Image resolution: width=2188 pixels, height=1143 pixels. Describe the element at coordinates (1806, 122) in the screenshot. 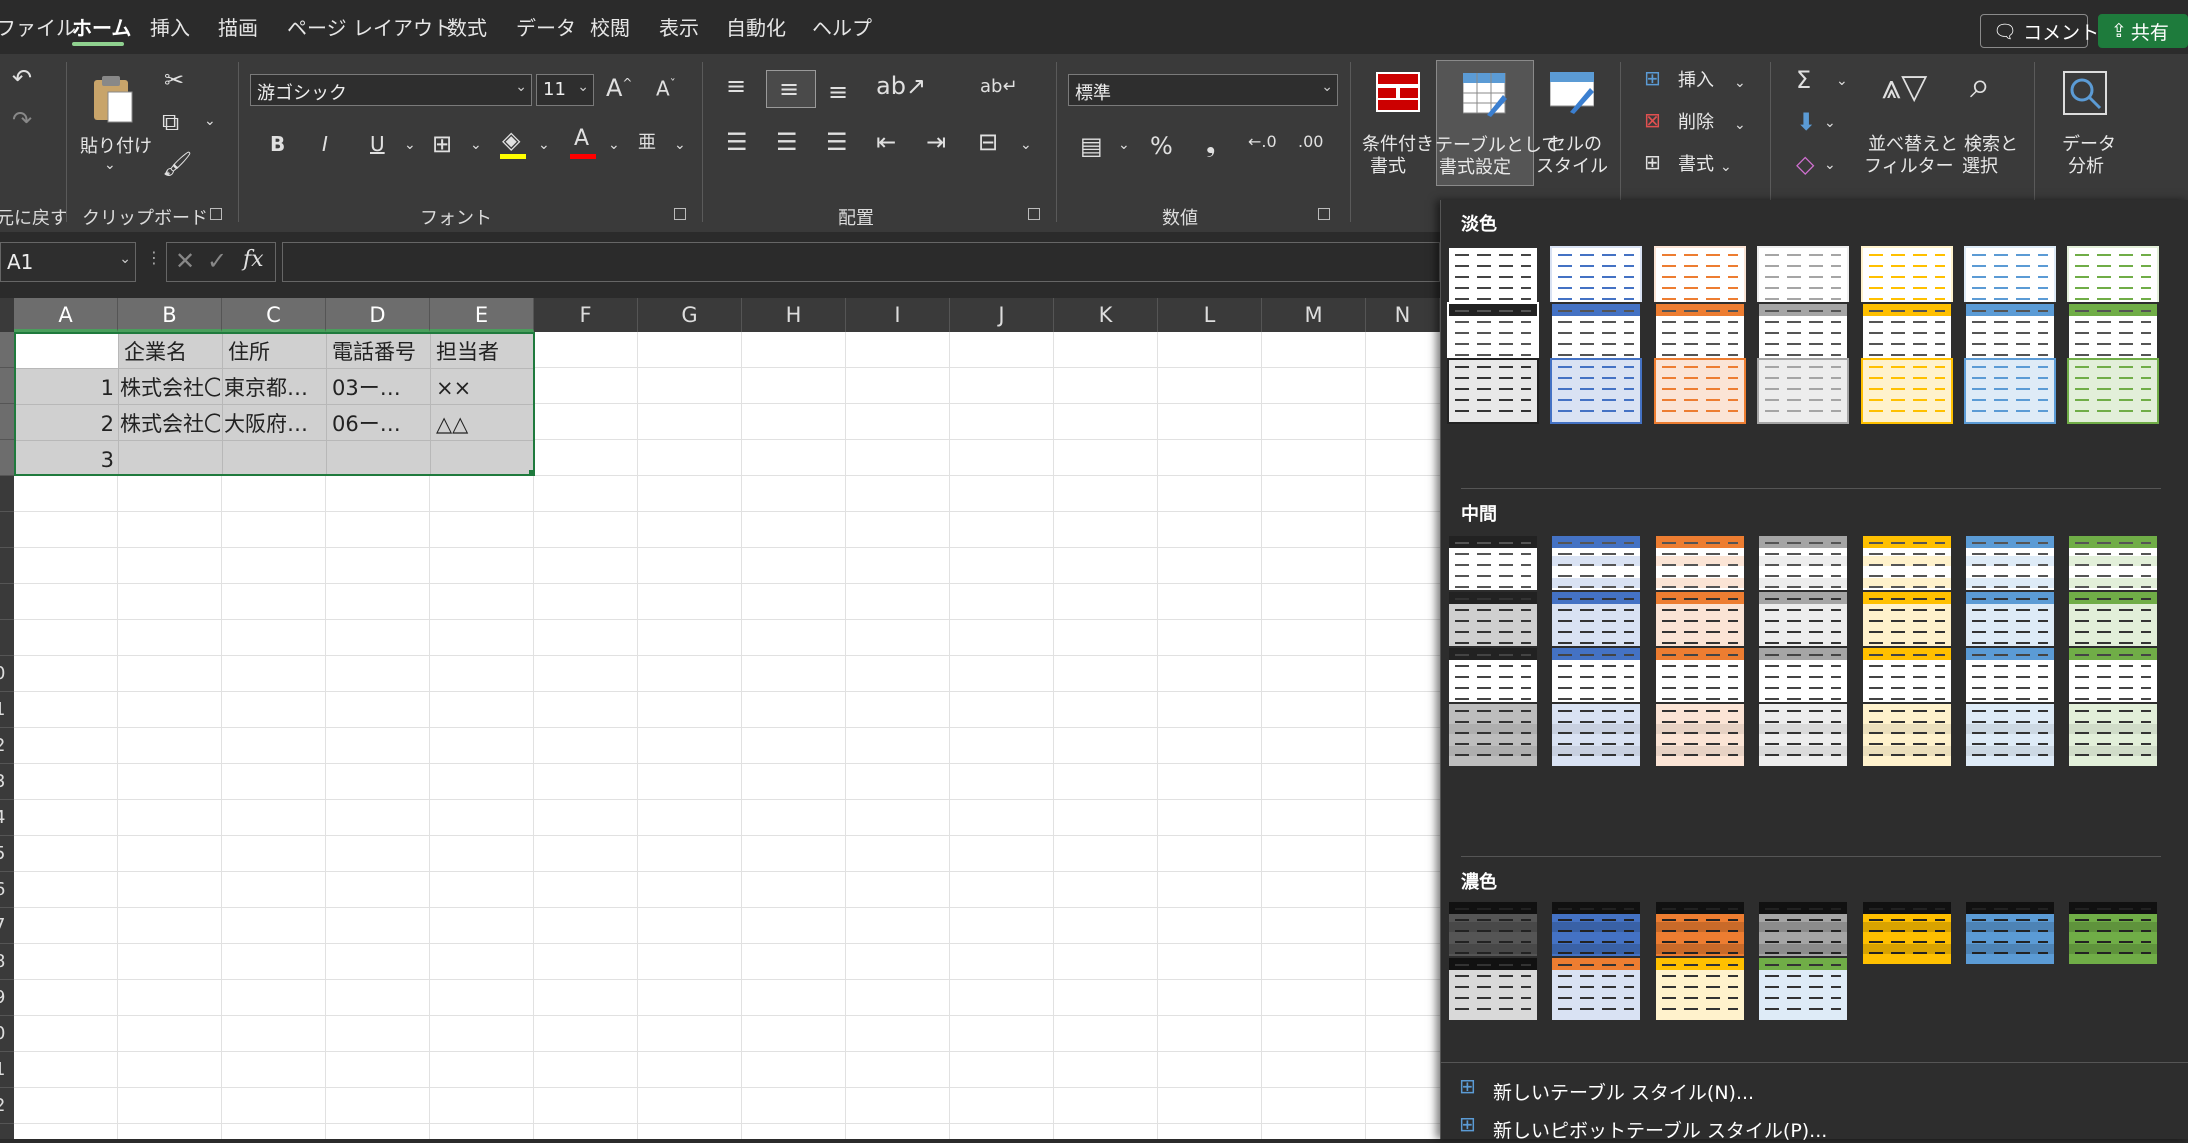

I see `fill-icon: ⬇` at that location.